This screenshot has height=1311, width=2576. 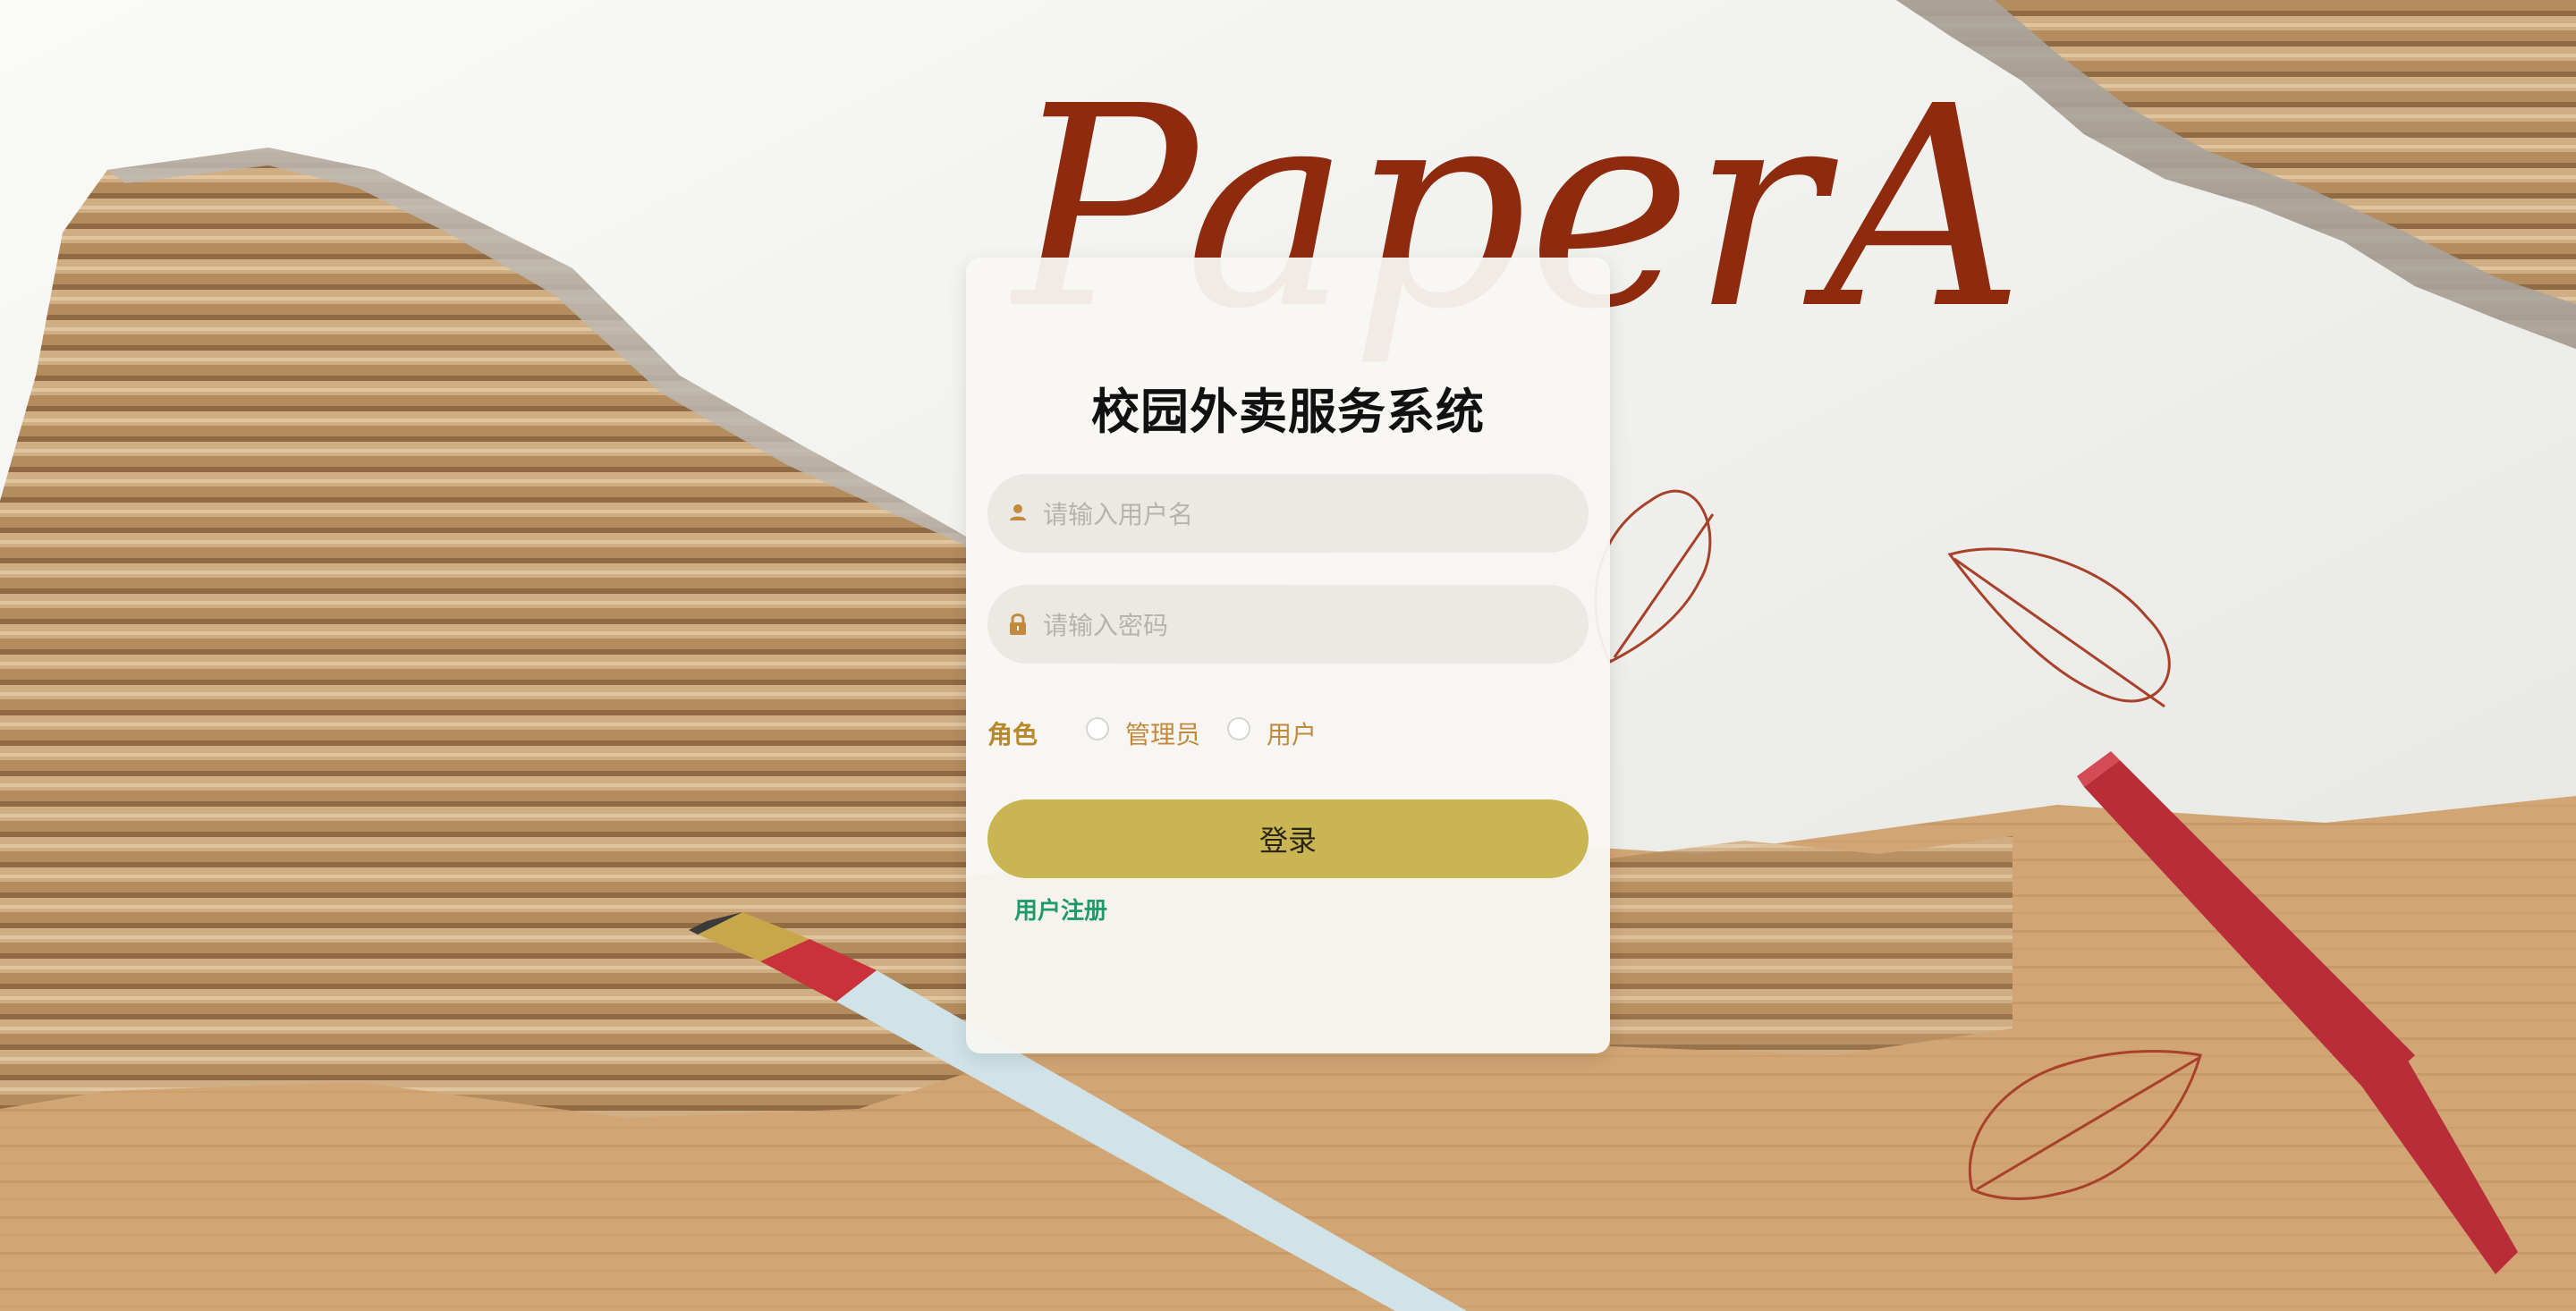 What do you see at coordinates (1060, 909) in the screenshot?
I see `register-link: 用户注册` at bounding box center [1060, 909].